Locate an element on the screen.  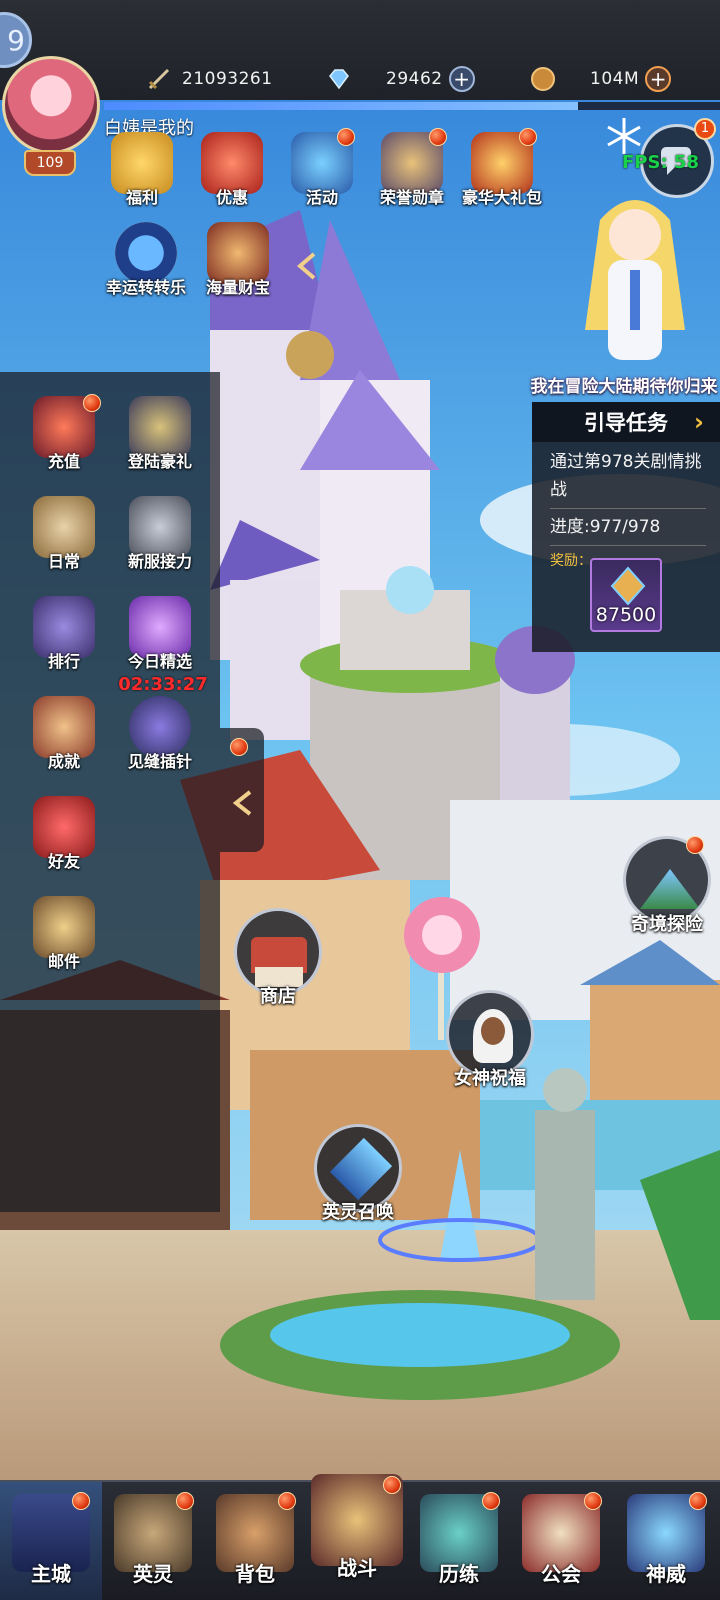
nav-backpack-label: 背包 is located at coordinates (255, 1574).